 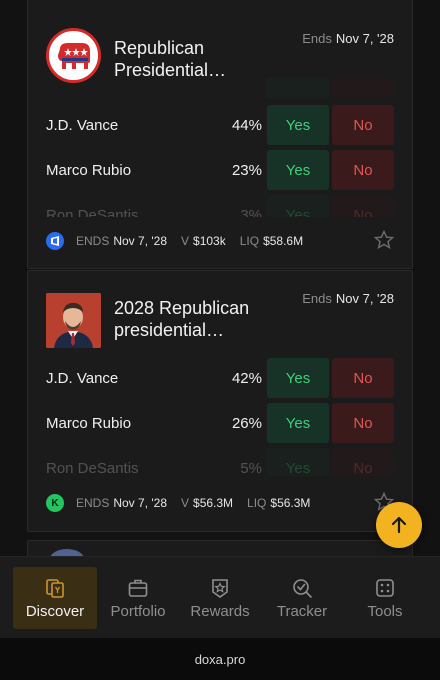 I want to click on tab-label: Tracker, so click(x=302, y=611).